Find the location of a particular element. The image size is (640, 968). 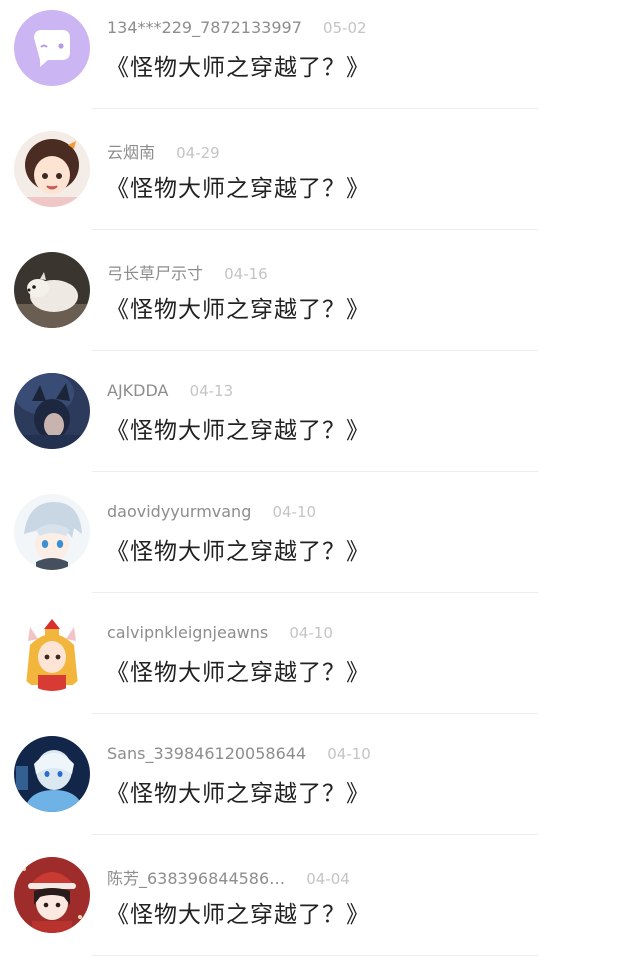

red-hat-girl-icon is located at coordinates (52, 895).